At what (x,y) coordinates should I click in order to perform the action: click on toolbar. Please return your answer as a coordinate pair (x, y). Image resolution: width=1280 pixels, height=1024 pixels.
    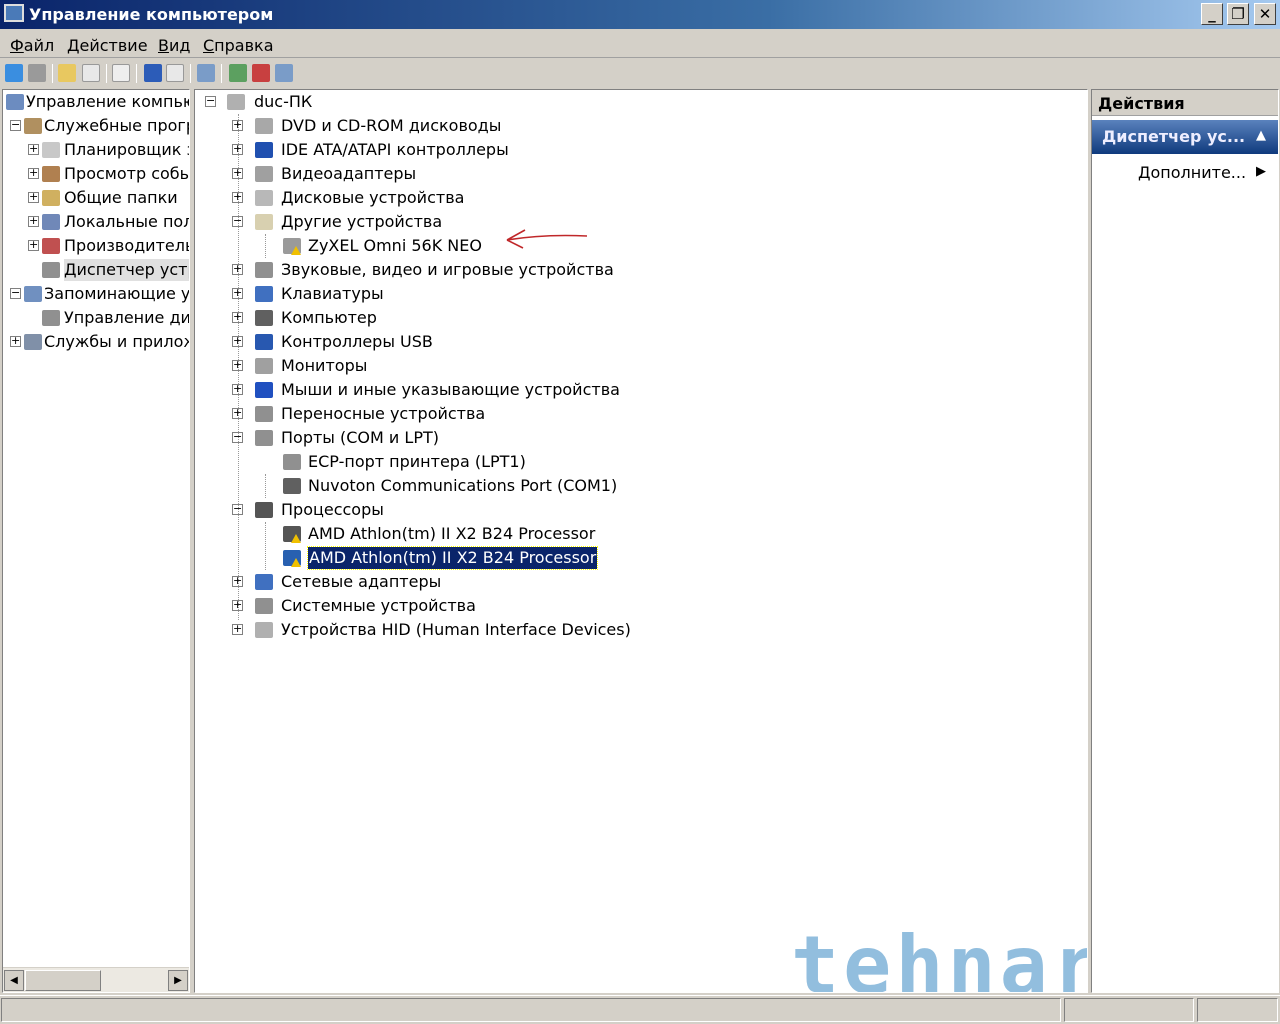
    Looking at the image, I should click on (640, 73).